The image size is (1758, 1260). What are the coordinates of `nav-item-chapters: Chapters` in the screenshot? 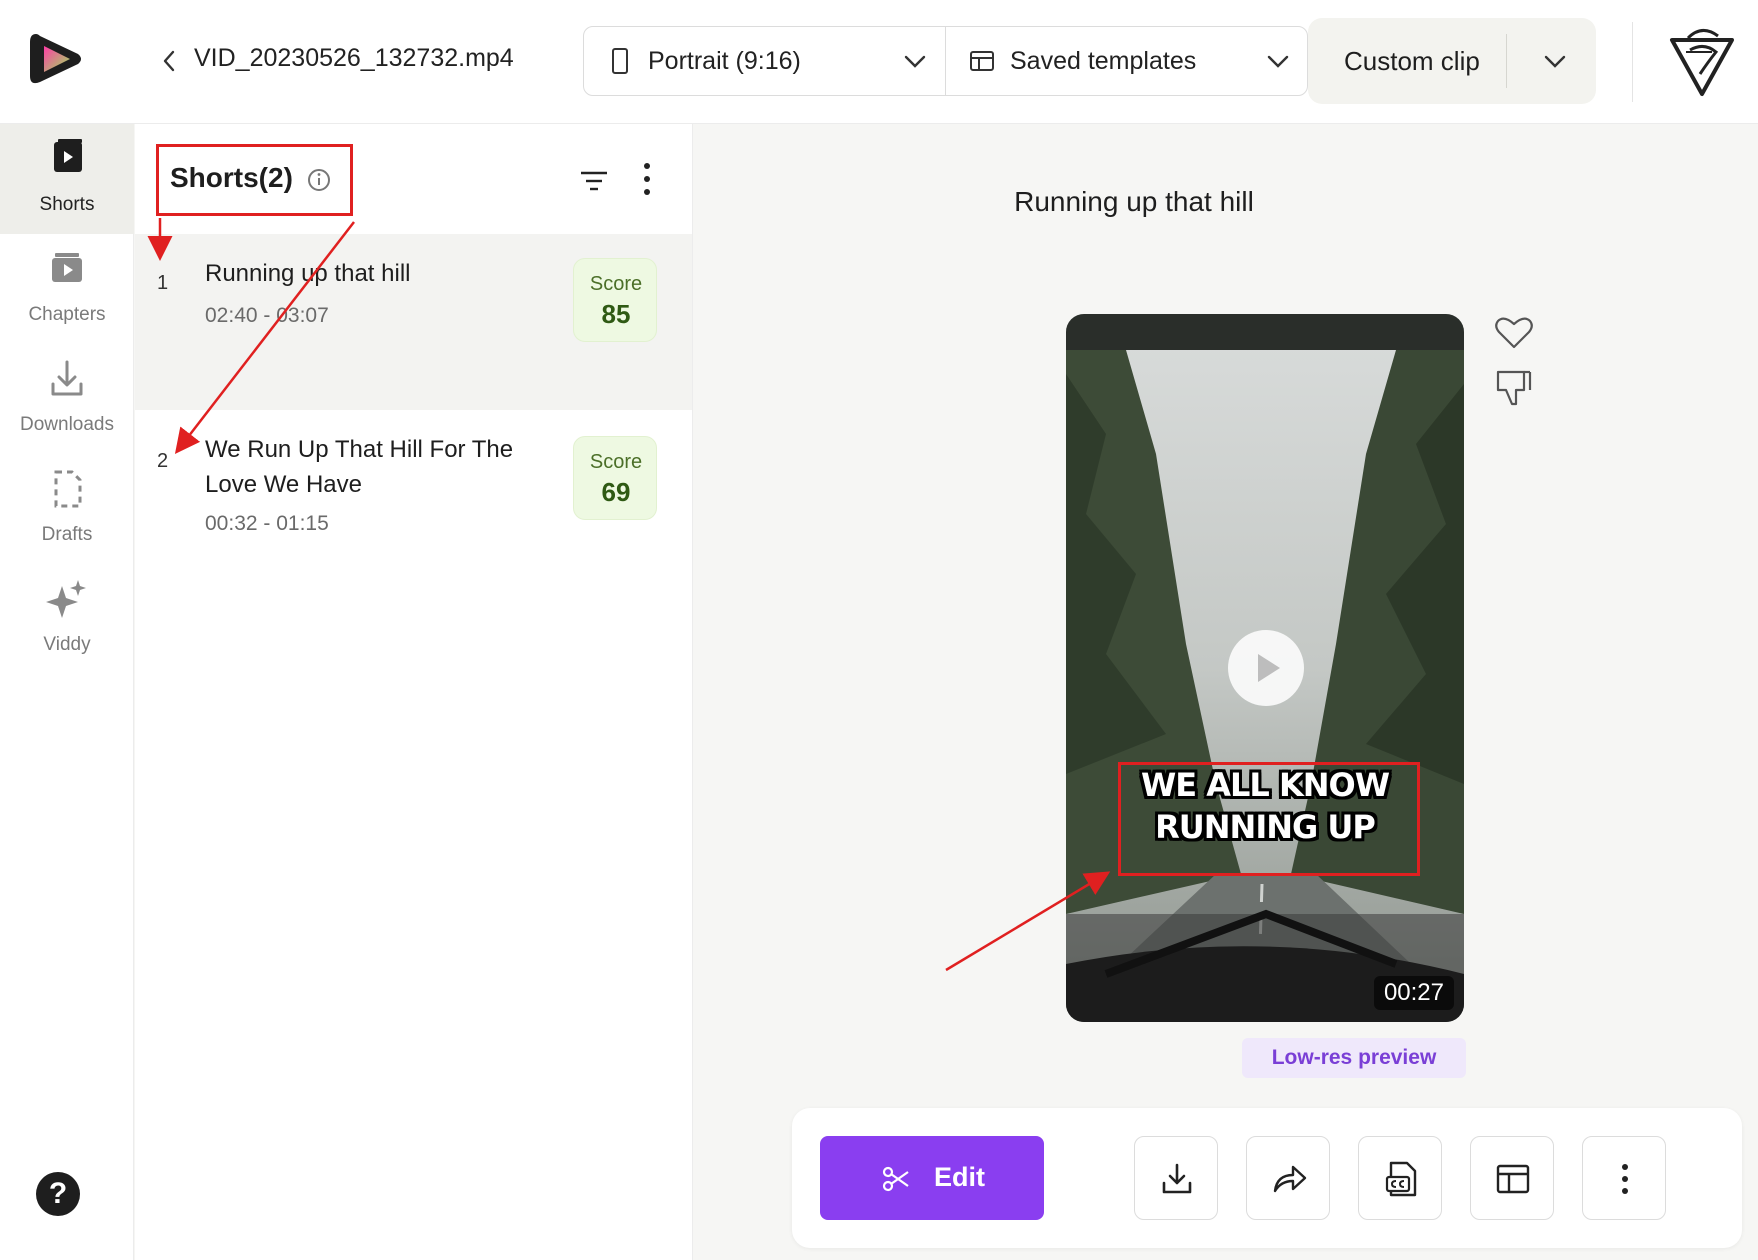 It's located at (67, 289).